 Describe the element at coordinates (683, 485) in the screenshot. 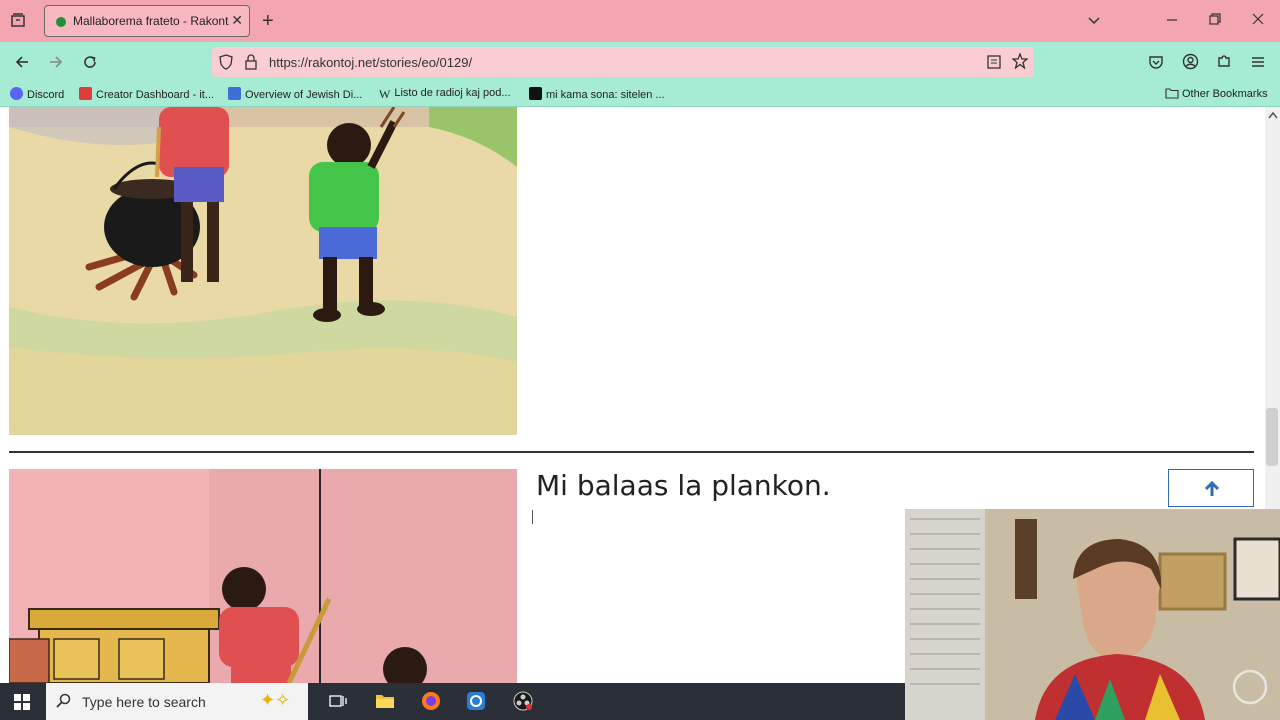

I see `story-caption: Mi balaas la plankon.` at that location.